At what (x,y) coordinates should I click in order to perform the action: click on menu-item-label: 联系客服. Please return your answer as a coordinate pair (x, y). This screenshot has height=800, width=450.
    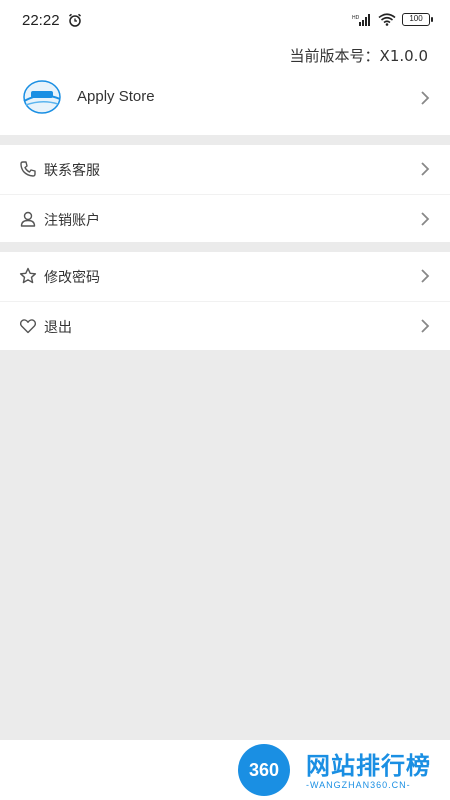
    Looking at the image, I should click on (72, 171).